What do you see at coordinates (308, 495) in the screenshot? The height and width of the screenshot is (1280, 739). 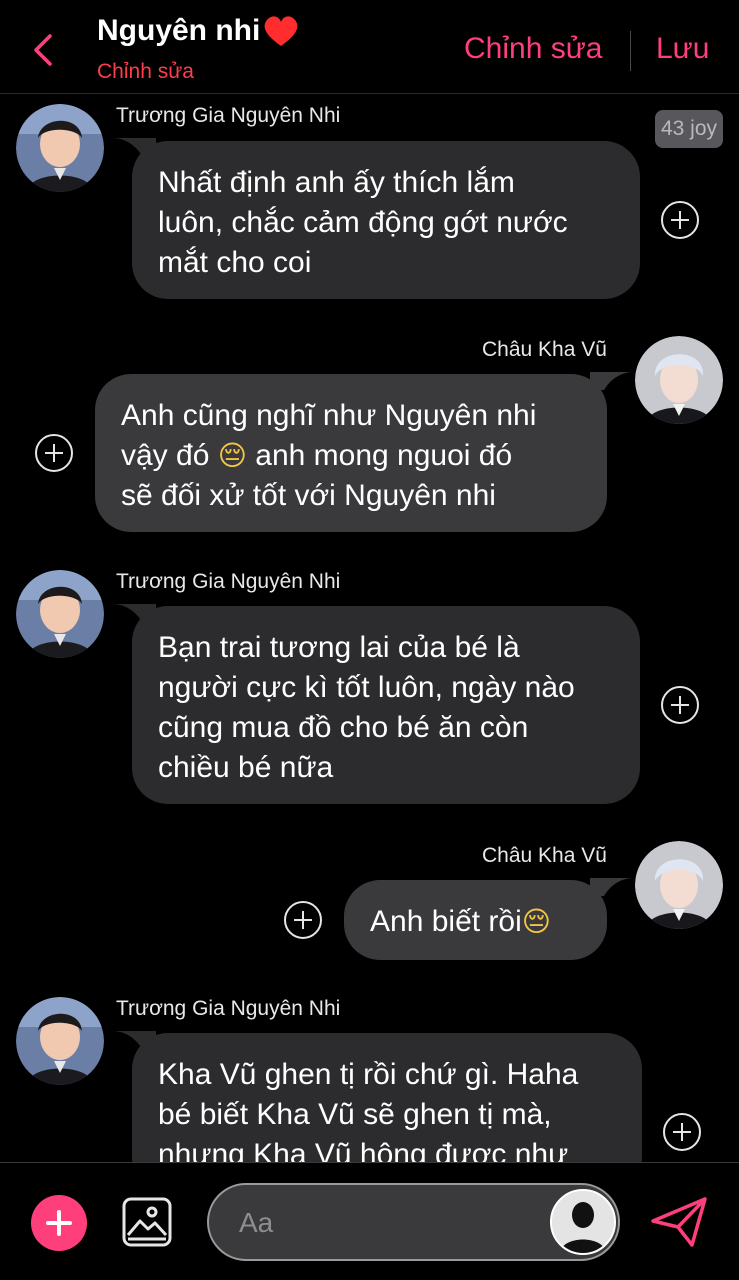 I see `message-line: sẽ đối xử tốt với Nguyên nhi` at bounding box center [308, 495].